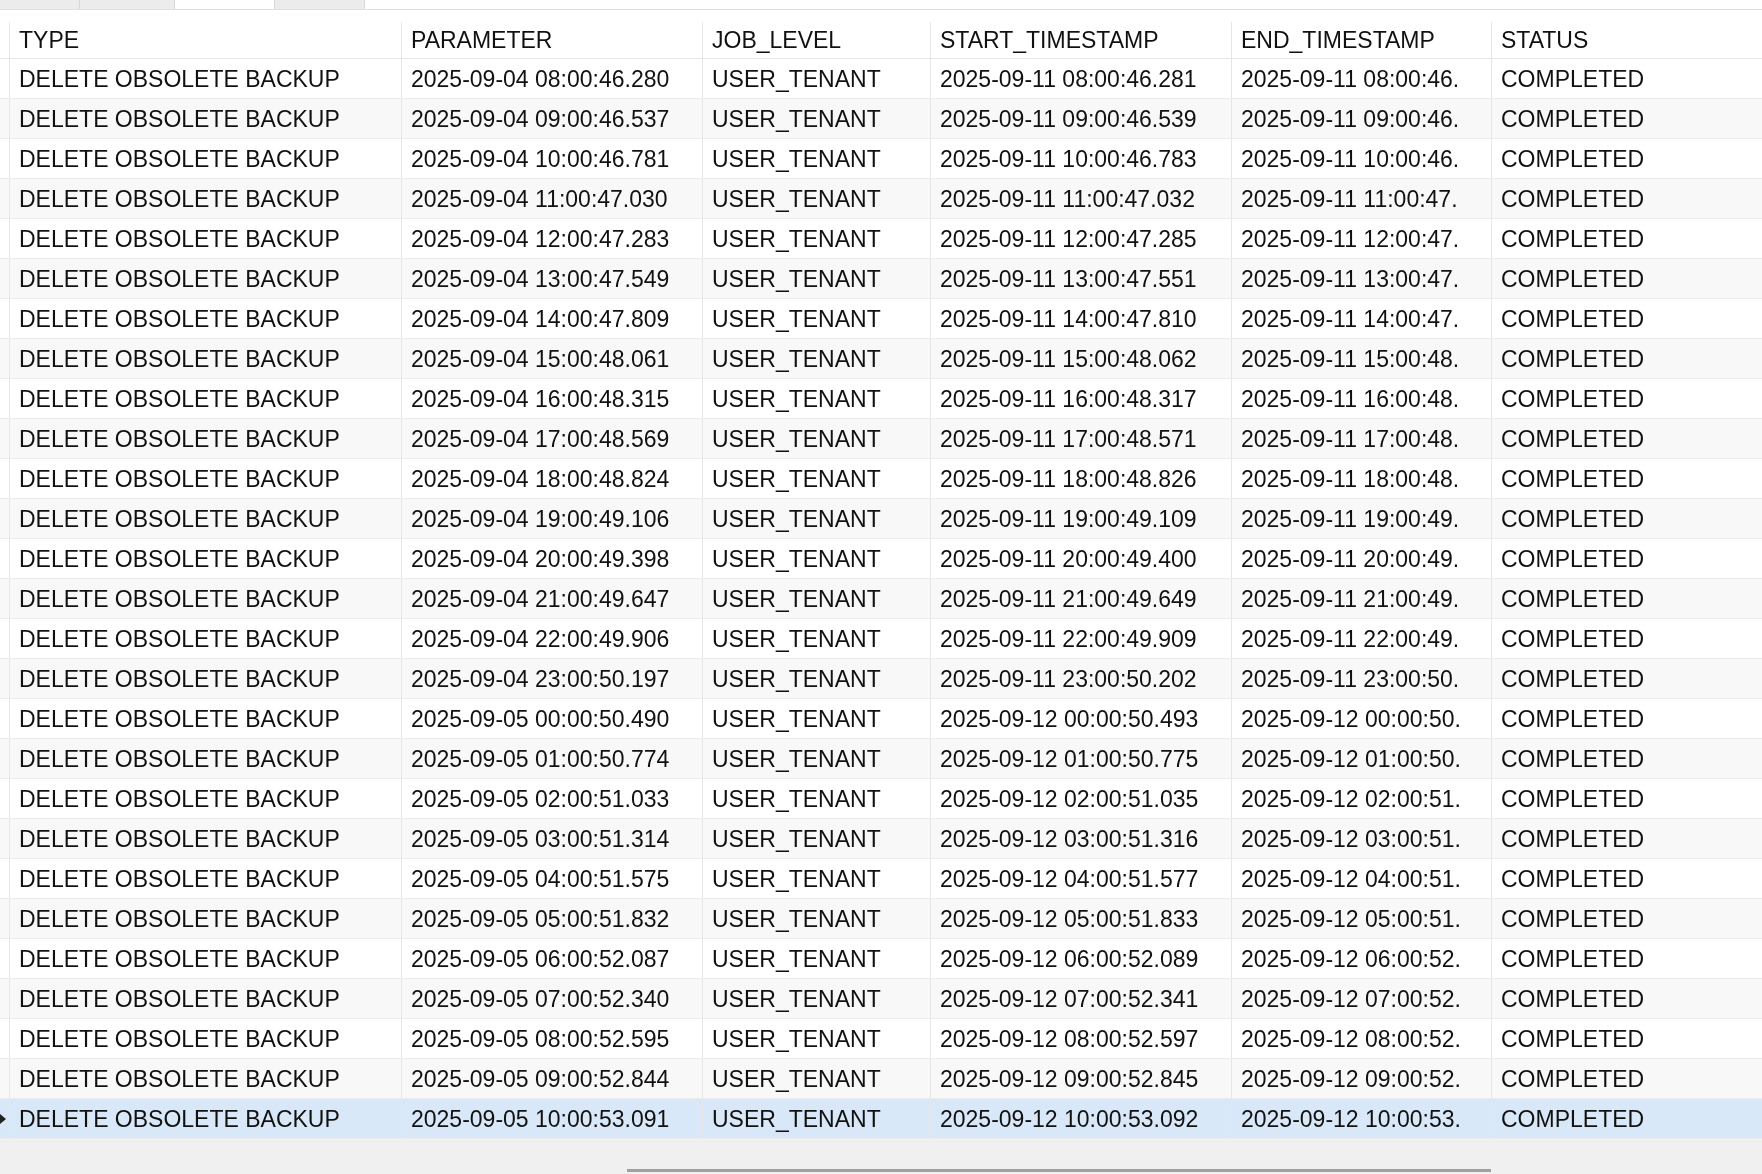  I want to click on table-row: DELETE OBSOLETE BACKUP 2025-09-04 23:00:50.197 USER_TENANT 2025-09-11 23:00:50.202 2025-09-11 23:00:50. COMPLETED, so click(881, 679).